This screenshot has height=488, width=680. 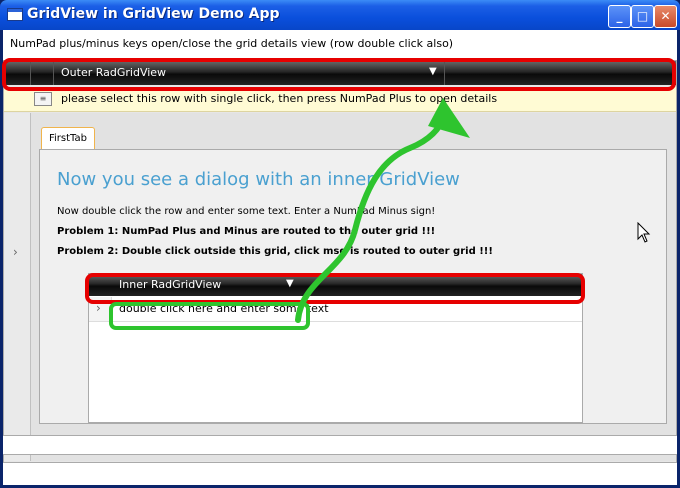 What do you see at coordinates (340, 445) in the screenshot?
I see `status-bar` at bounding box center [340, 445].